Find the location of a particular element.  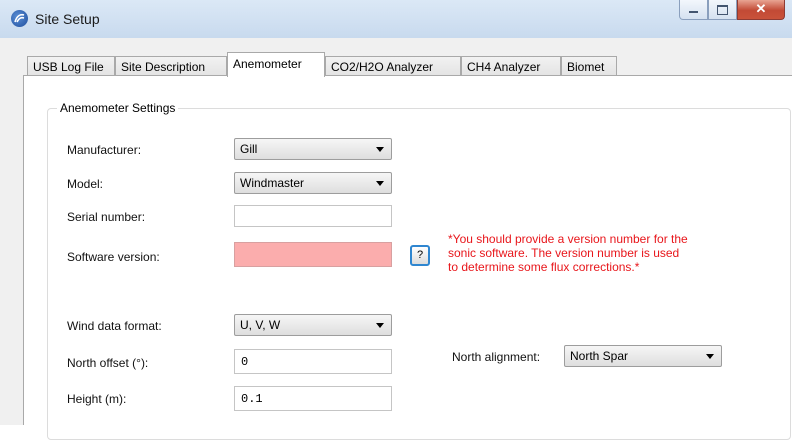

wind-data-format-select: U, V, W is located at coordinates (313, 325).